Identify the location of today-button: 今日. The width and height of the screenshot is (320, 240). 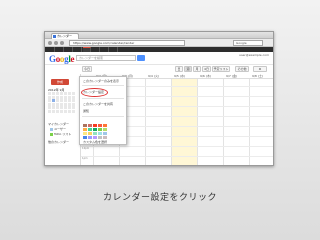
(87, 69).